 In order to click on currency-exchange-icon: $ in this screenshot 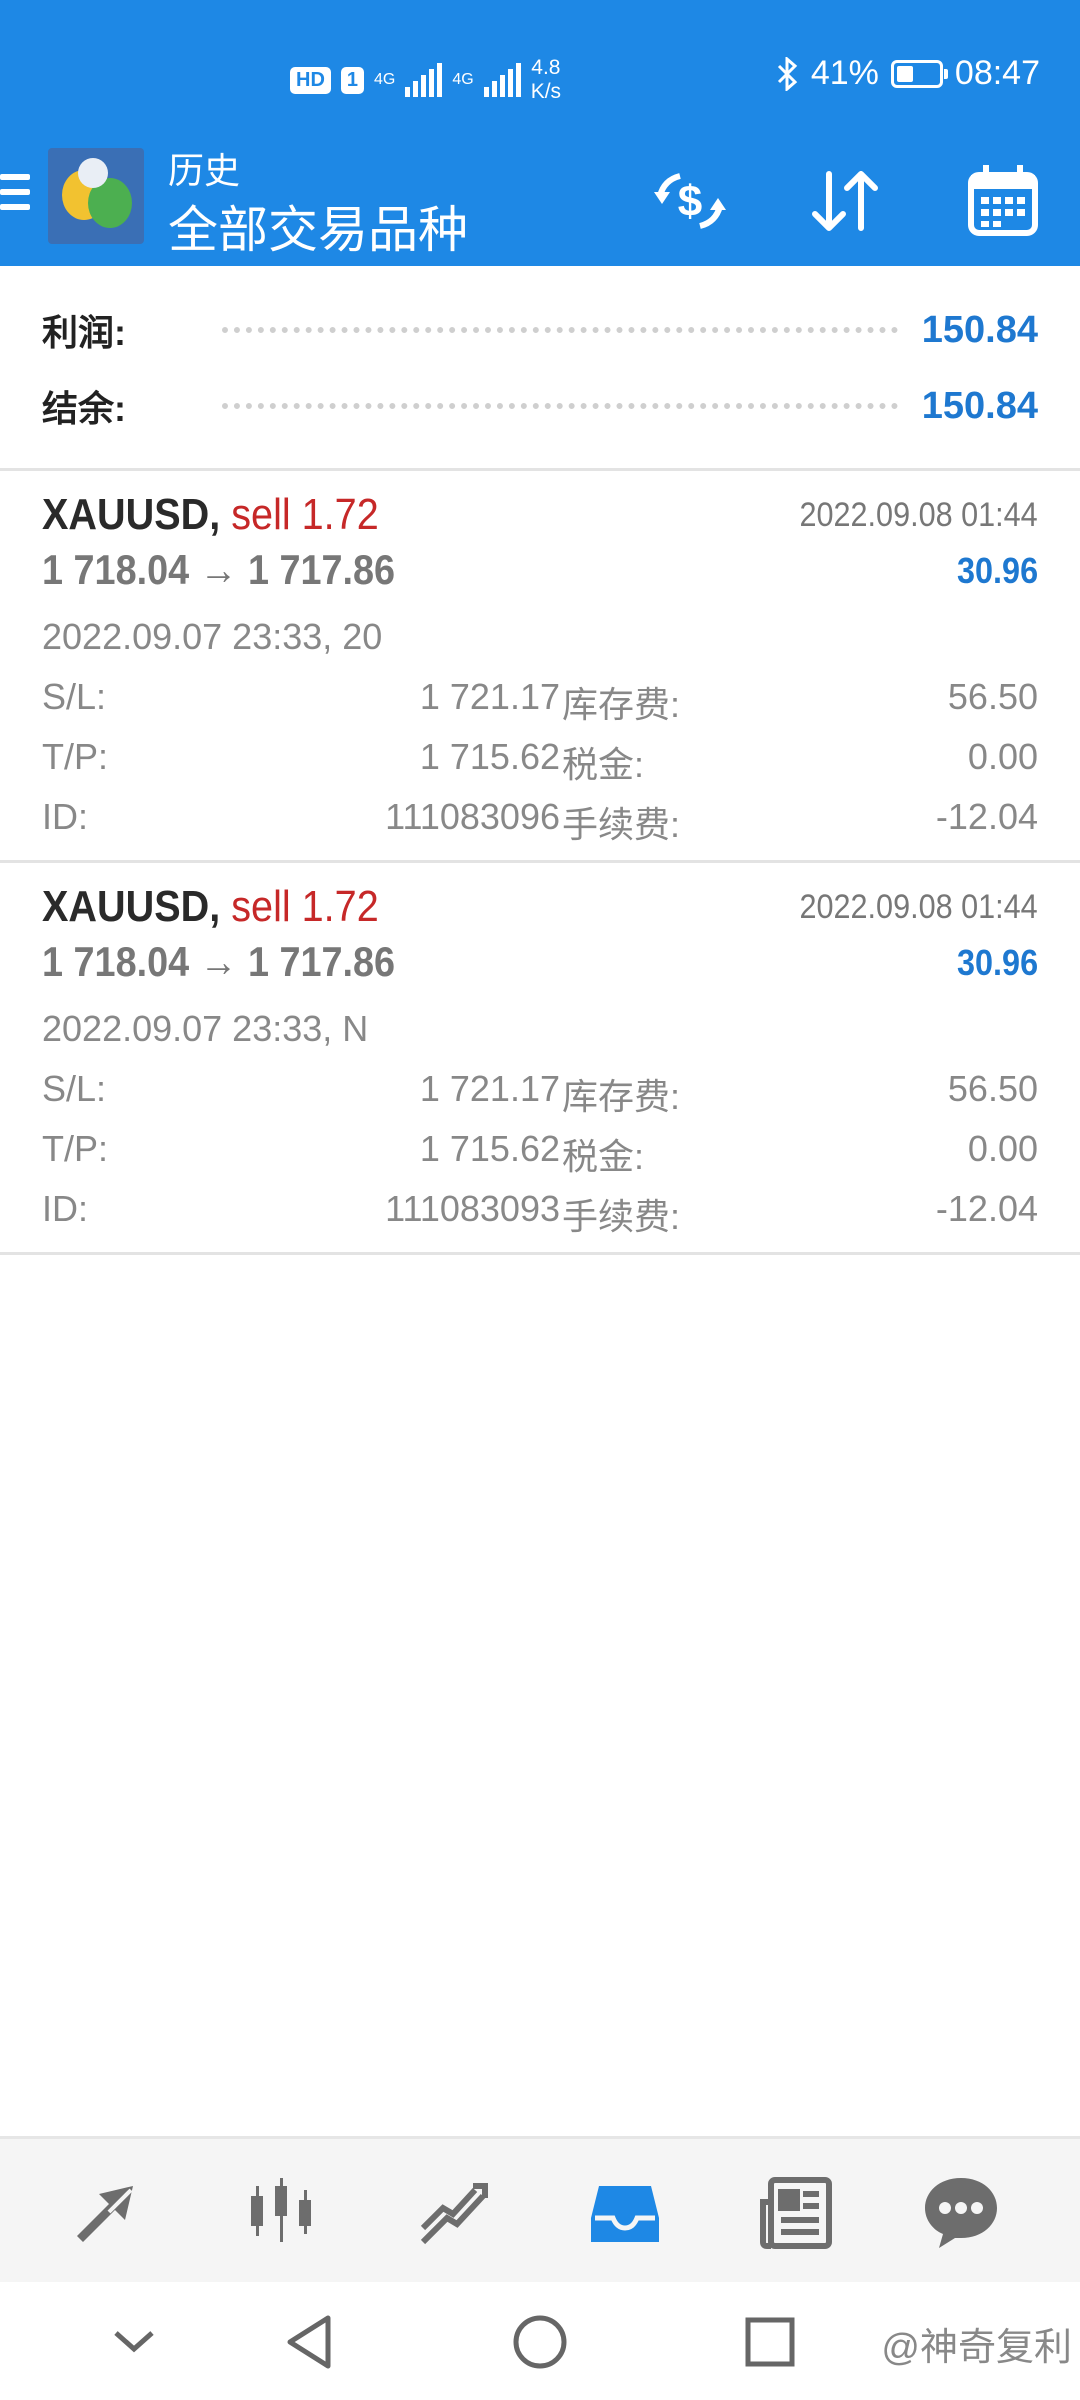, I will do `click(690, 201)`.